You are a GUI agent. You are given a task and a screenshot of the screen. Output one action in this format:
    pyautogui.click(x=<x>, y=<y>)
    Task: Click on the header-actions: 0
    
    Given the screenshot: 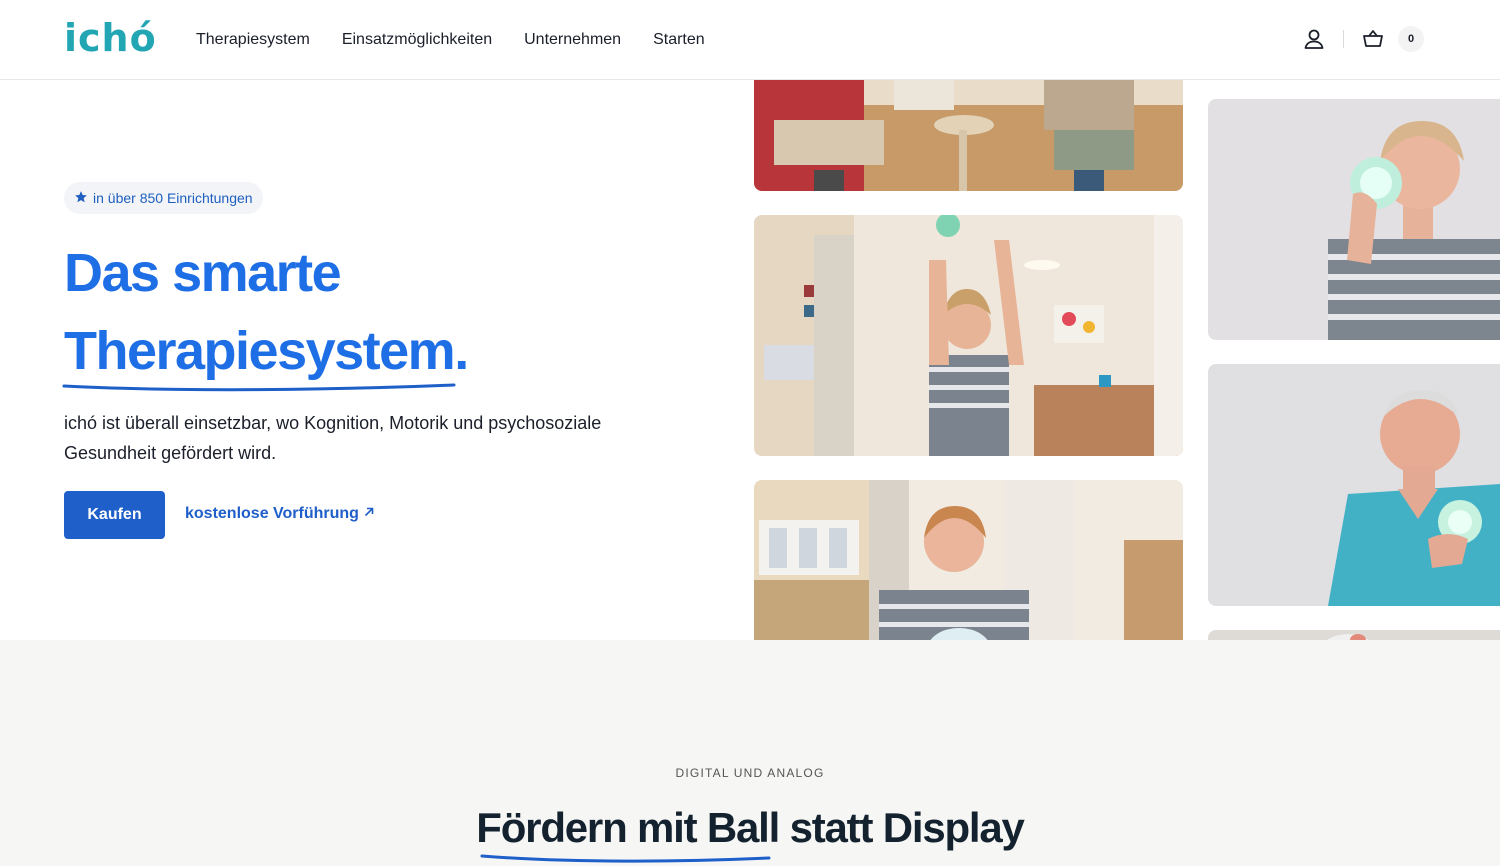 What is the action you would take?
    pyautogui.click(x=1362, y=39)
    